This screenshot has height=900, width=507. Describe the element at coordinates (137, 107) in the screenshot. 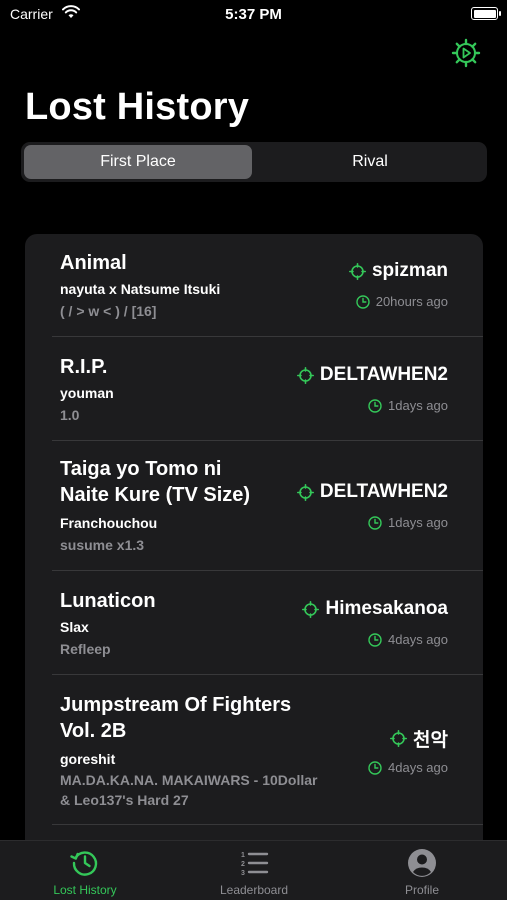

I see `page-title: Lost History` at that location.